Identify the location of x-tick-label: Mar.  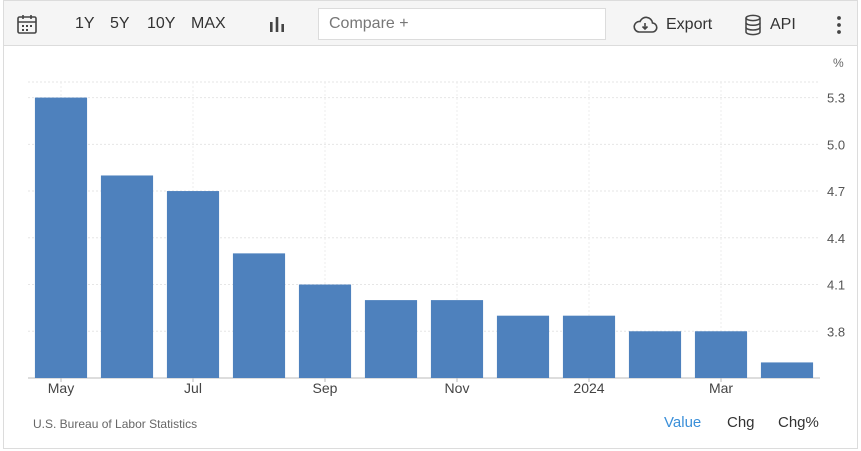
(721, 388).